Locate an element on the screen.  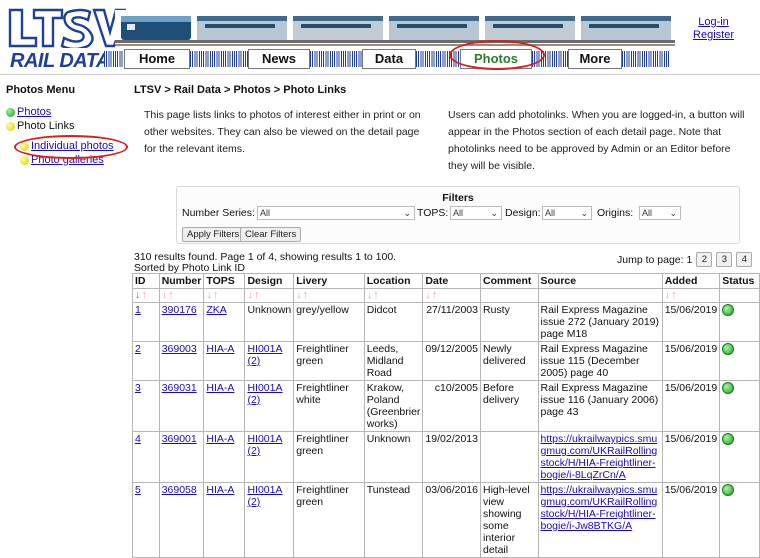
ltsv-logo is located at coordinates (66, 28).